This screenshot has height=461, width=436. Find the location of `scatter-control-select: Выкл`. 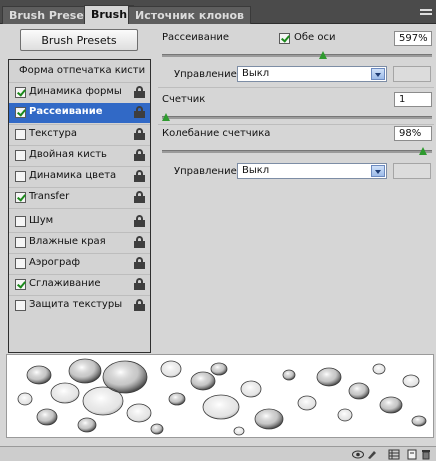

scatter-control-select: Выкл is located at coordinates (312, 74).